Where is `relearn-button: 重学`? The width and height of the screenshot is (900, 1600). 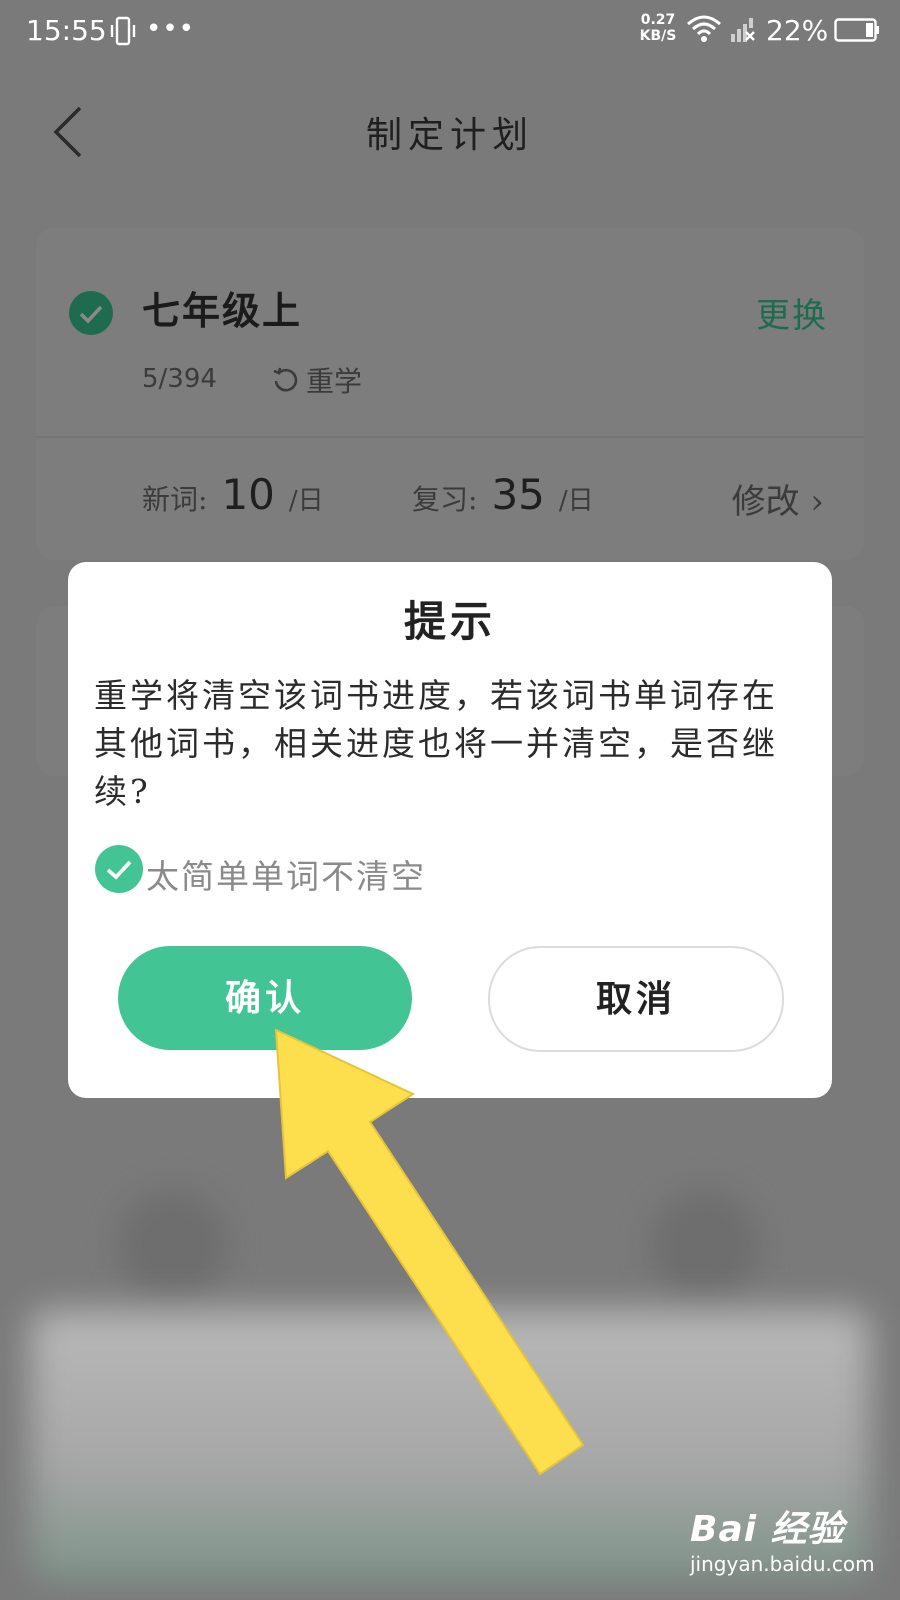
relearn-button: 重学 is located at coordinates (317, 380).